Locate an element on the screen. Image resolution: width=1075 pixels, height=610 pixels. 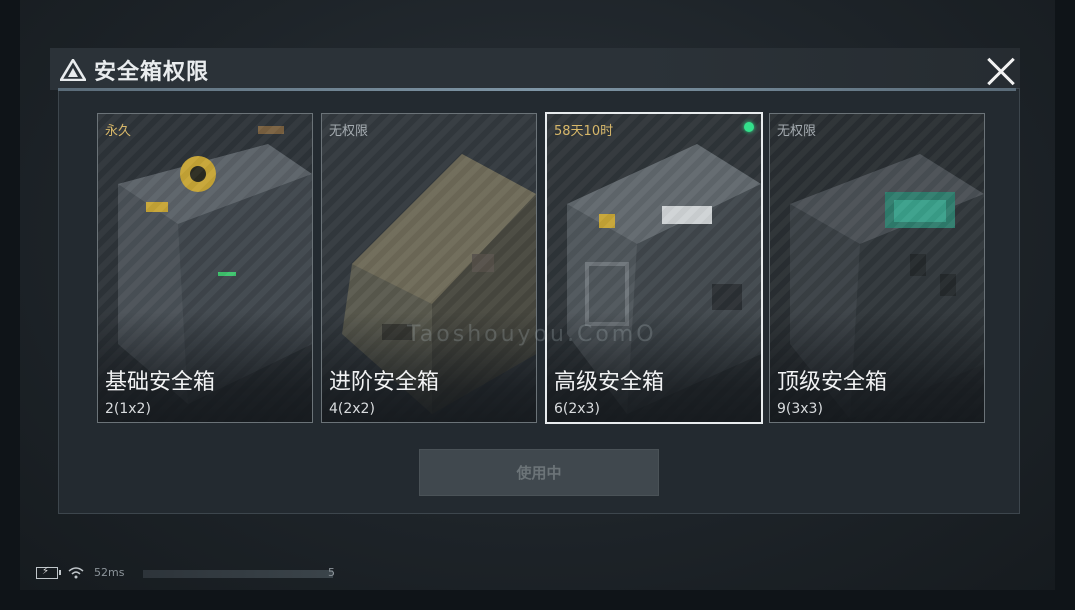
card-capacity: 4(2x2) is located at coordinates (352, 409).